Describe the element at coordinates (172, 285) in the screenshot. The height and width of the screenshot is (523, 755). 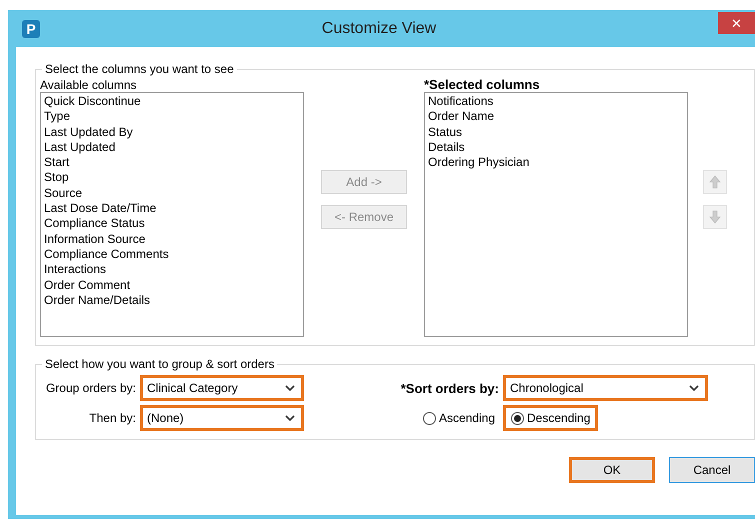
I see `list-item: Order Comment` at that location.